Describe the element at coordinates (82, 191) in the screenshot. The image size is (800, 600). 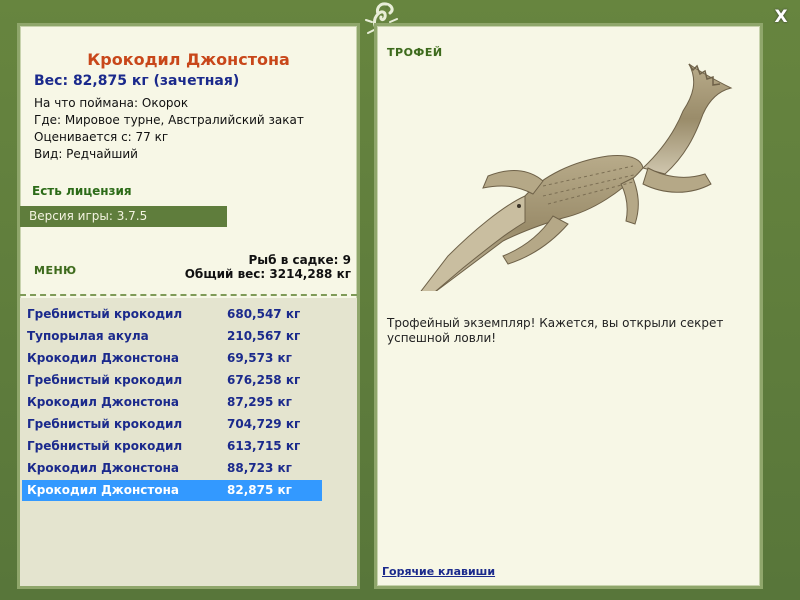
I see `license-status: Есть лицензия` at that location.